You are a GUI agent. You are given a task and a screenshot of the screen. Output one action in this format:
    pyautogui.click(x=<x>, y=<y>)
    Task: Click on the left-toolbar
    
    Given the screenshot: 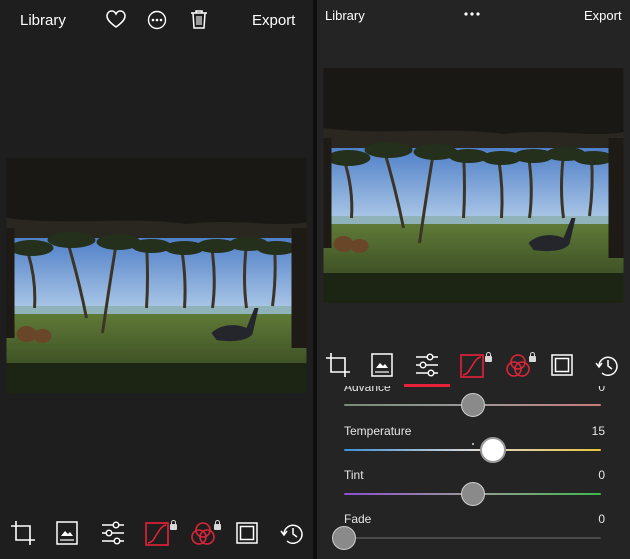 What is the action you would take?
    pyautogui.click(x=156, y=536)
    